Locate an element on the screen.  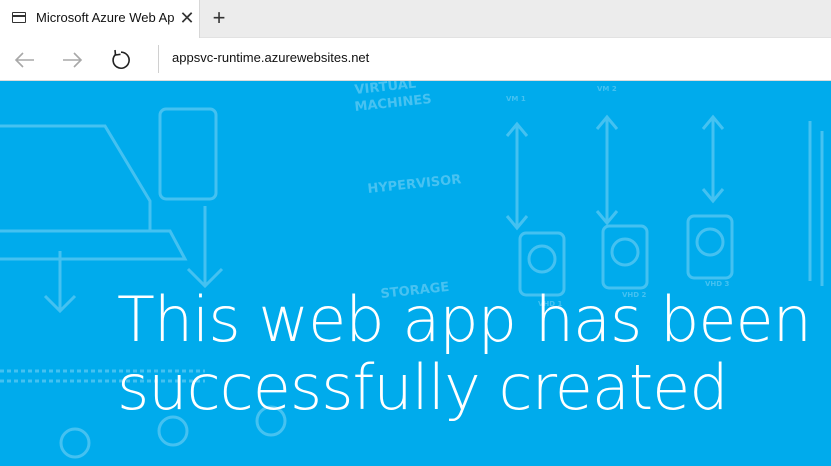
tab-strip: Microsoft Azure Web App ✕ + is located at coordinates (415, 19).